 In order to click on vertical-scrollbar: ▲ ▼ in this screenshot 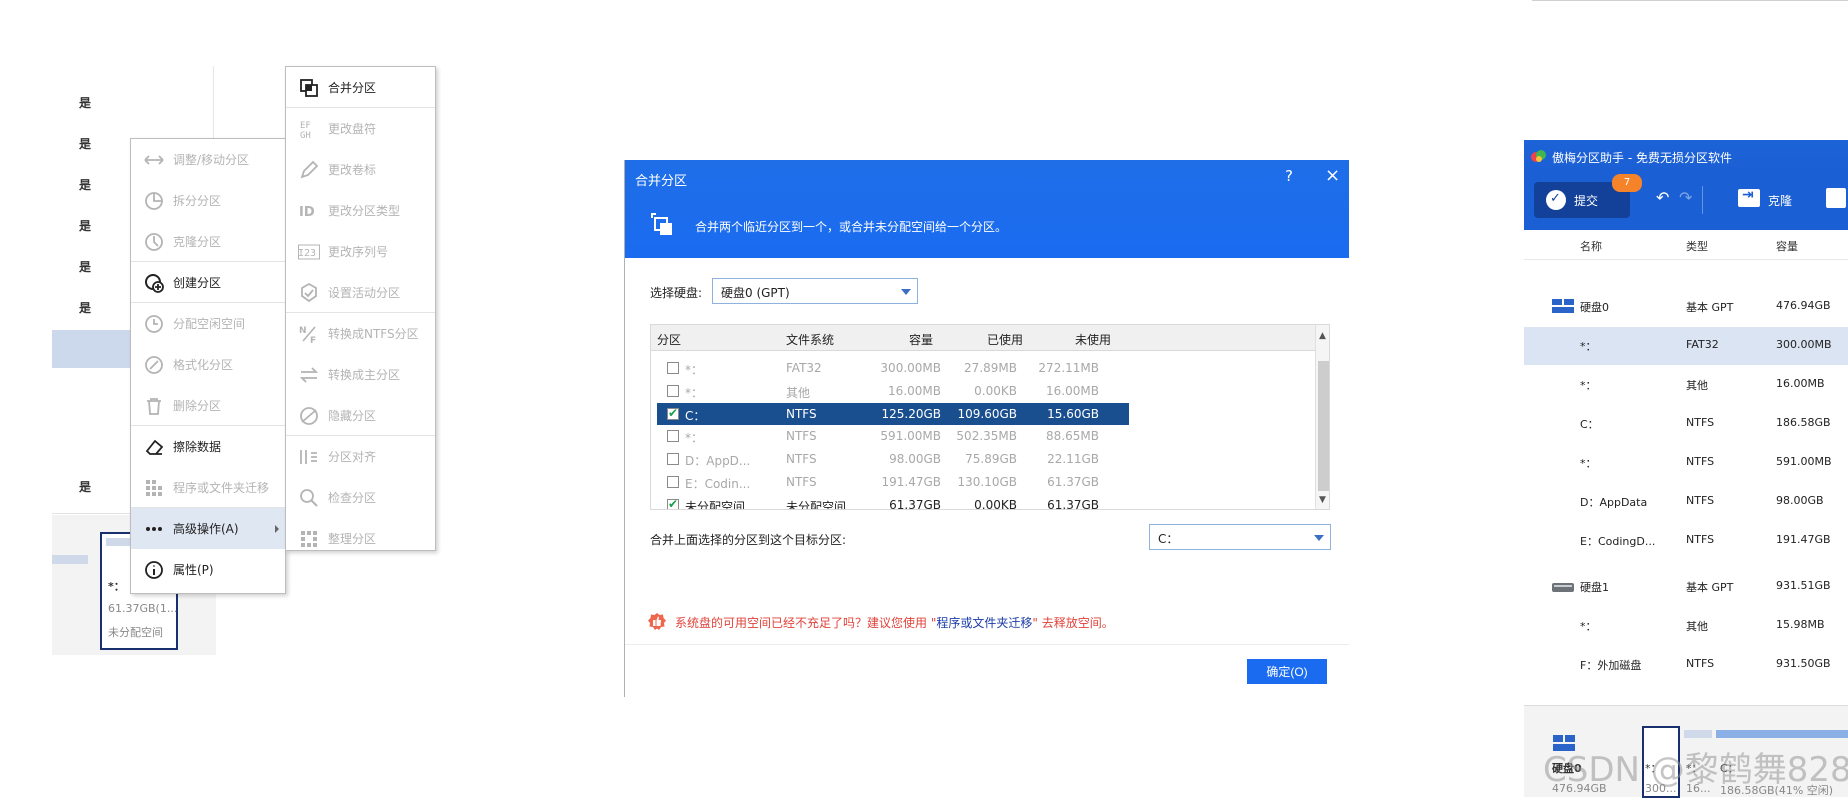, I will do `click(1322, 417)`.